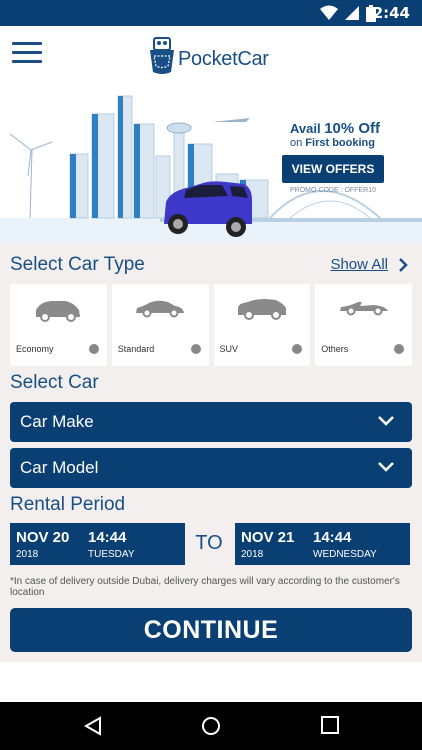  What do you see at coordinates (332, 537) in the screenshot?
I see `end-time: 14:44` at bounding box center [332, 537].